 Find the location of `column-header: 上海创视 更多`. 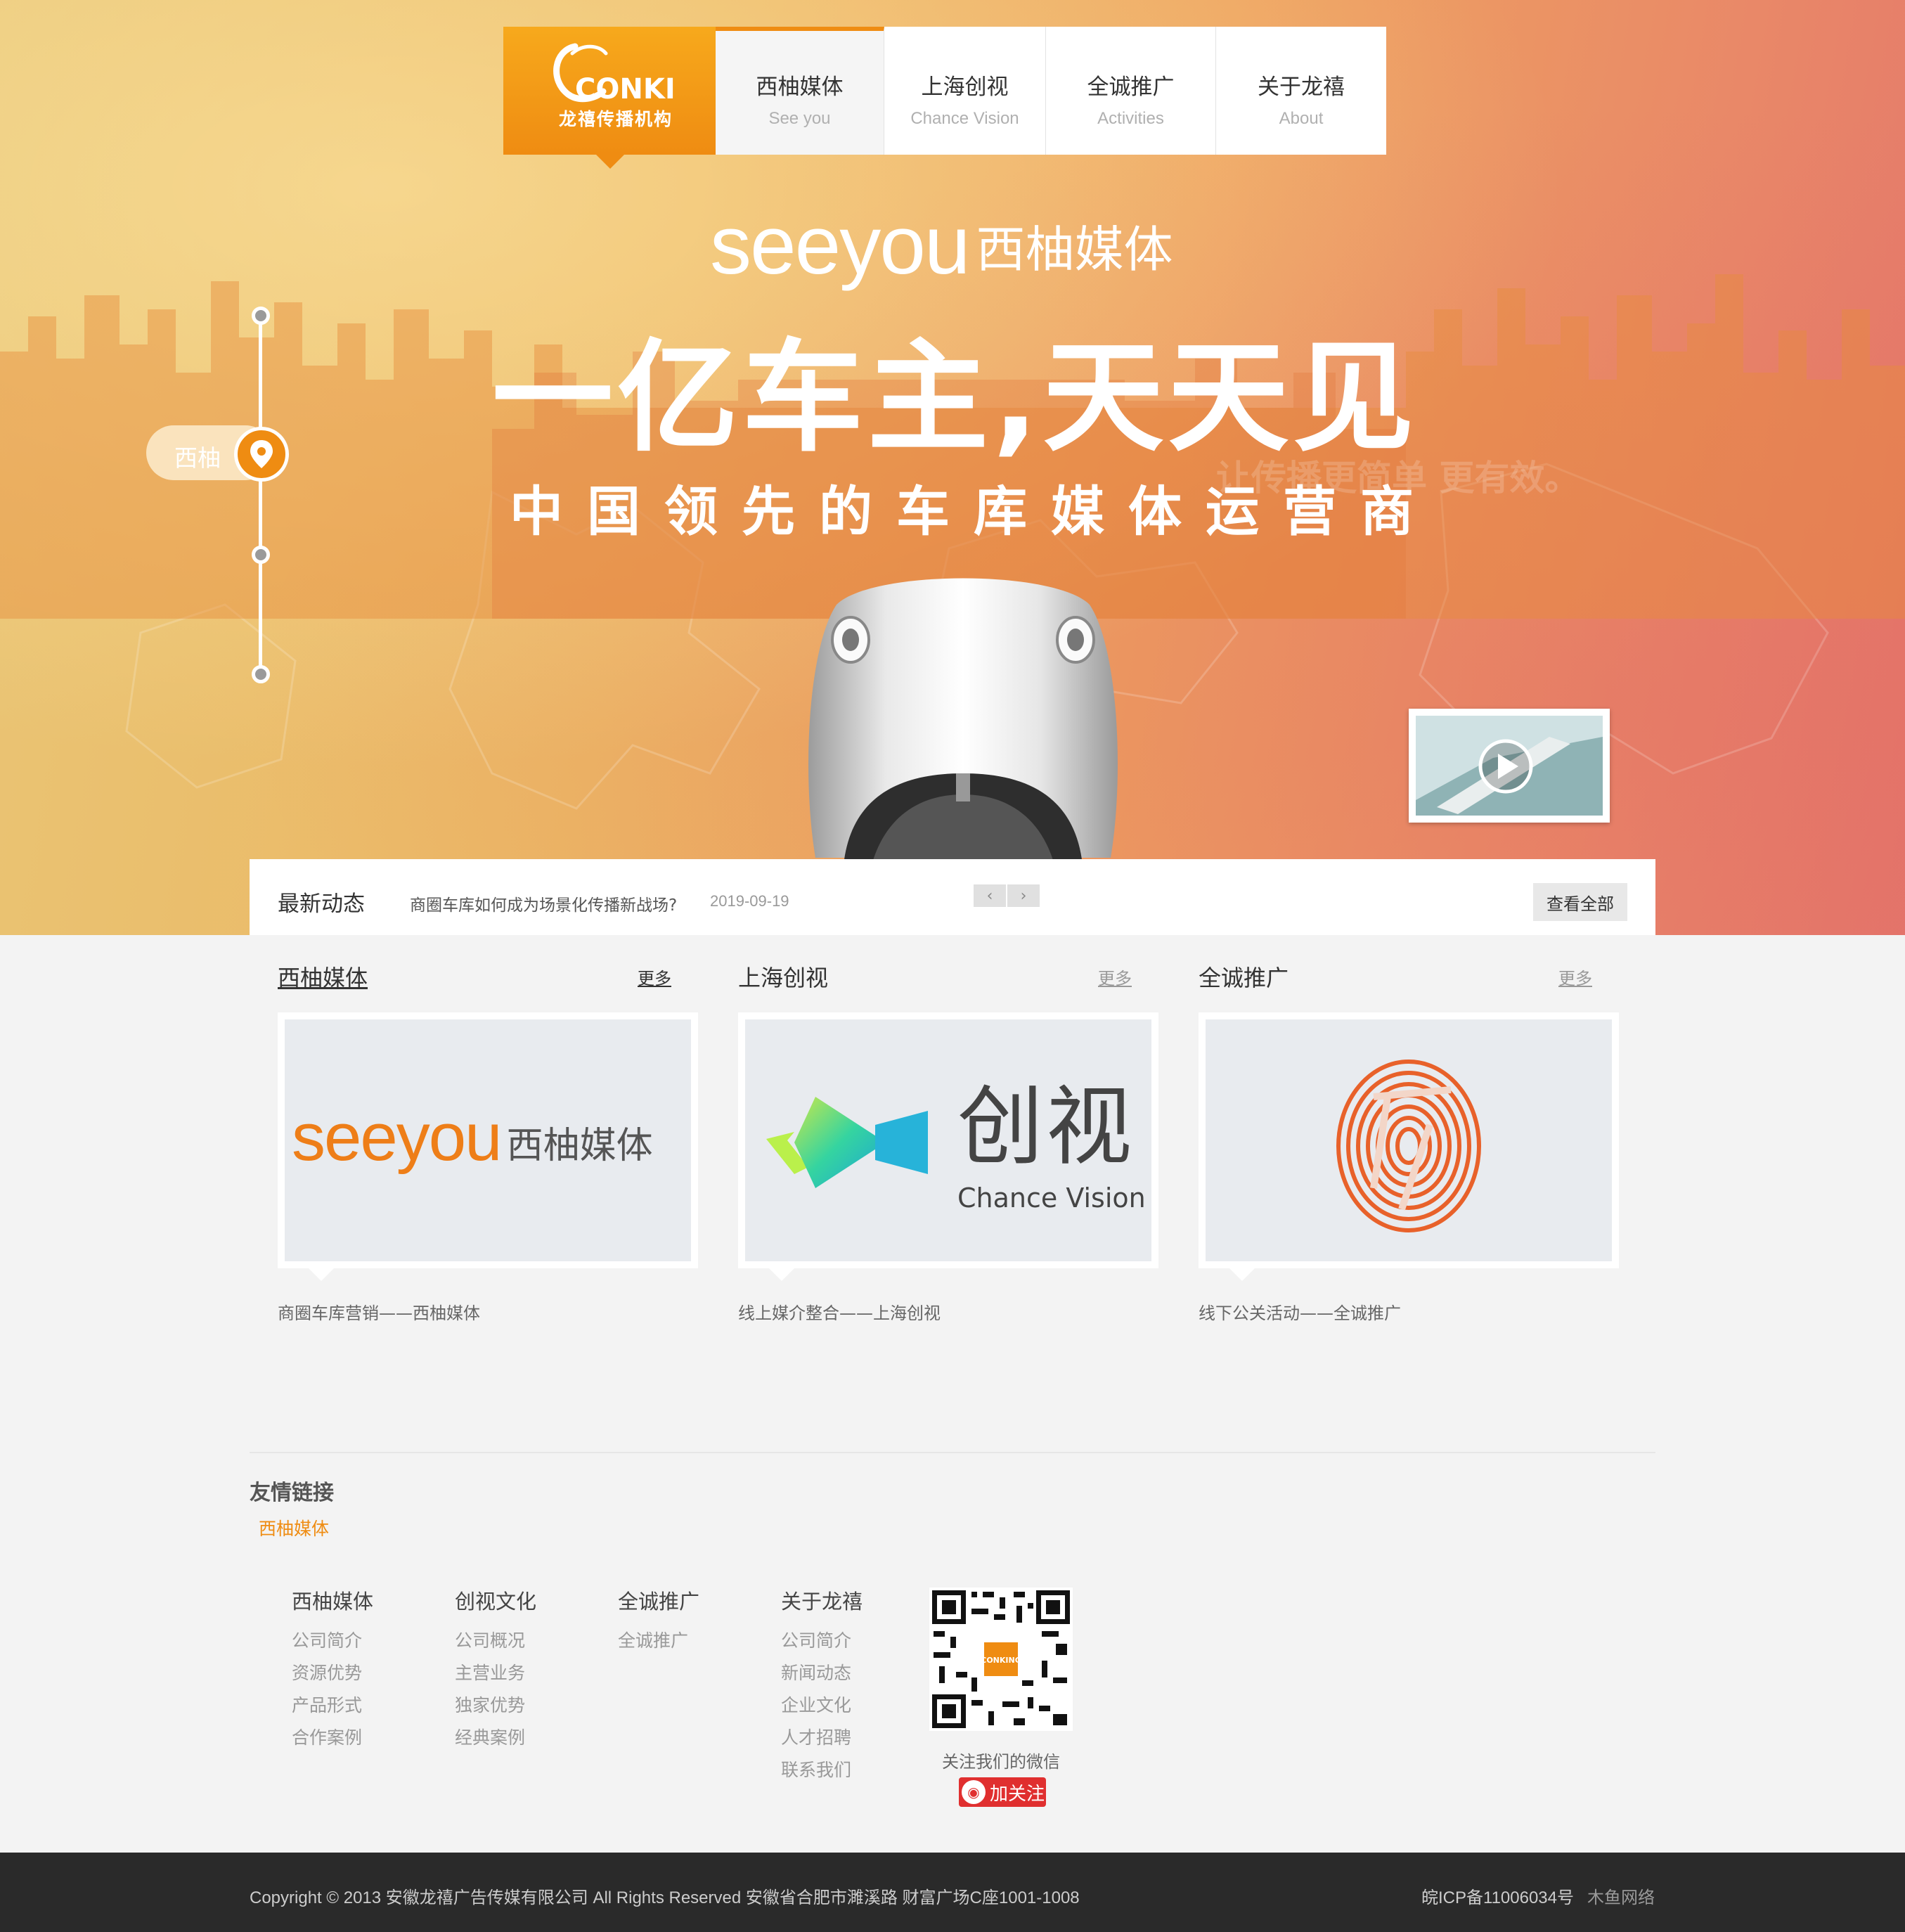

column-header: 上海创视 更多 is located at coordinates (935, 976).